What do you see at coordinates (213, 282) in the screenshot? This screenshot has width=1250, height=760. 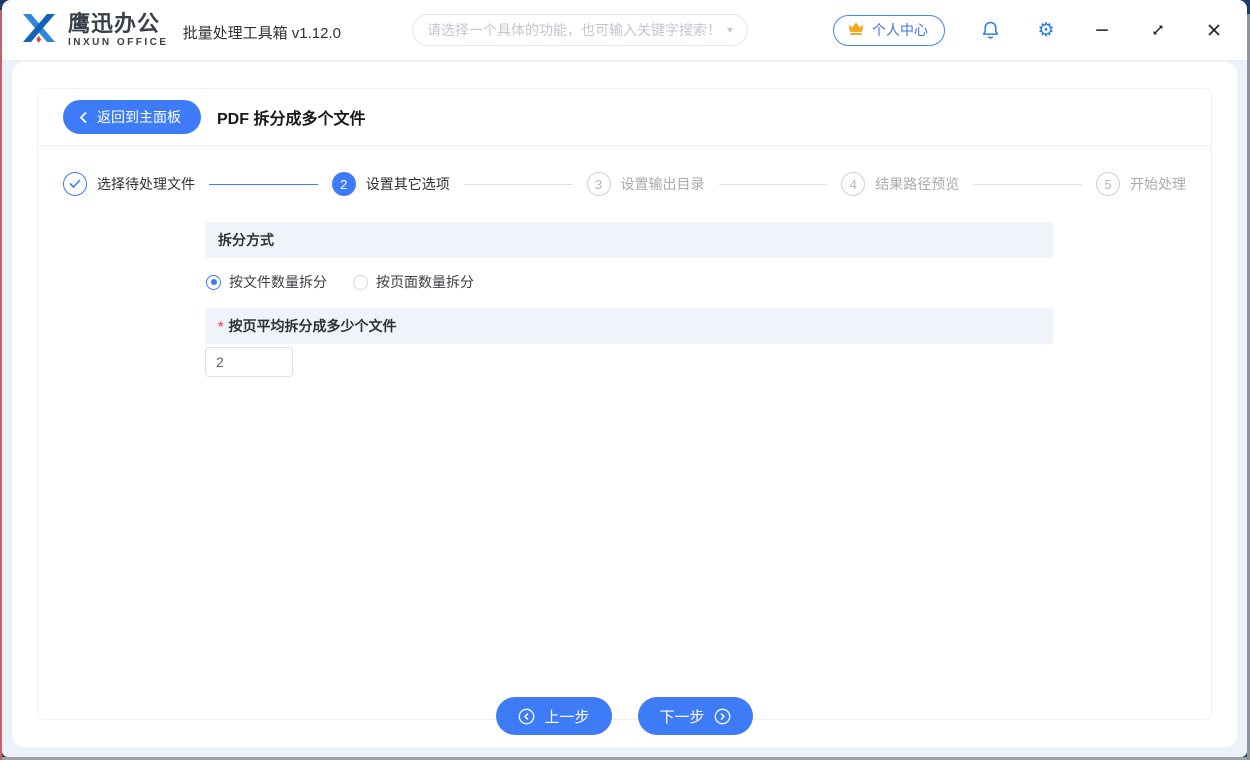 I see `radio-selected-icon` at bounding box center [213, 282].